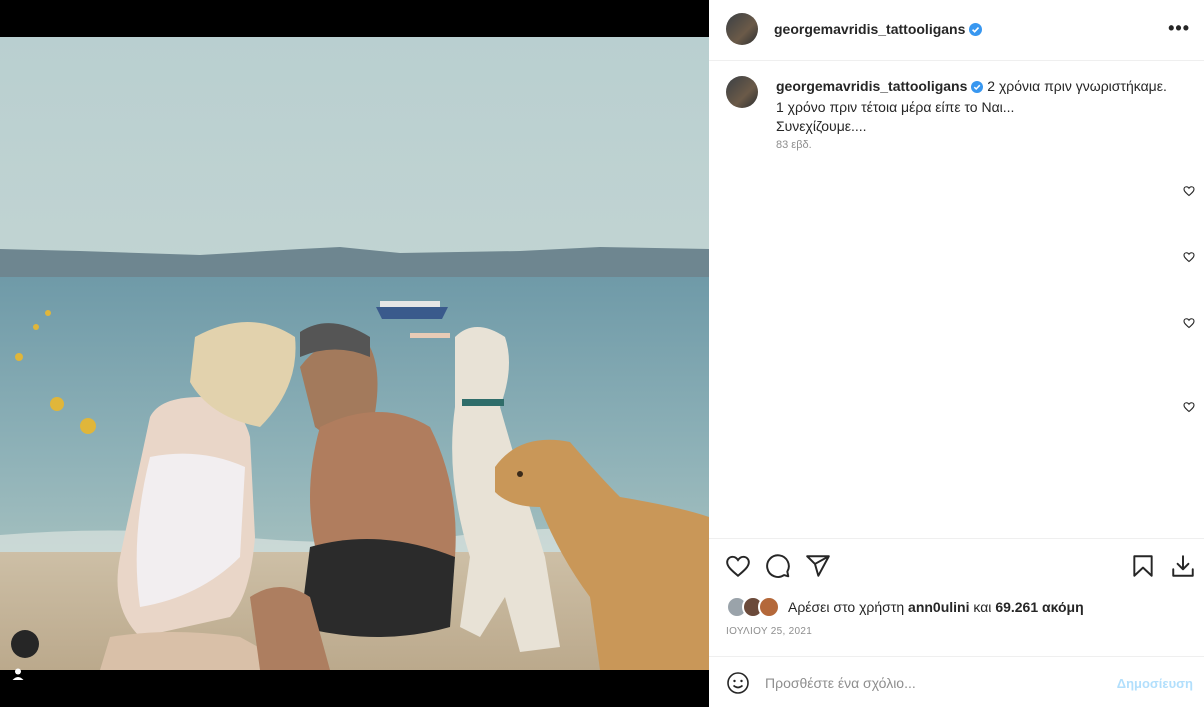 This screenshot has width=1204, height=708. Describe the element at coordinates (818, 566) in the screenshot. I see `send-icon` at that location.